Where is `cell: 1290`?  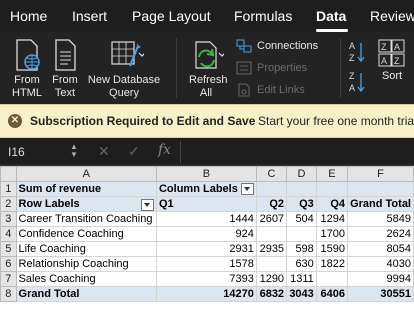 cell: 1290 is located at coordinates (271, 279).